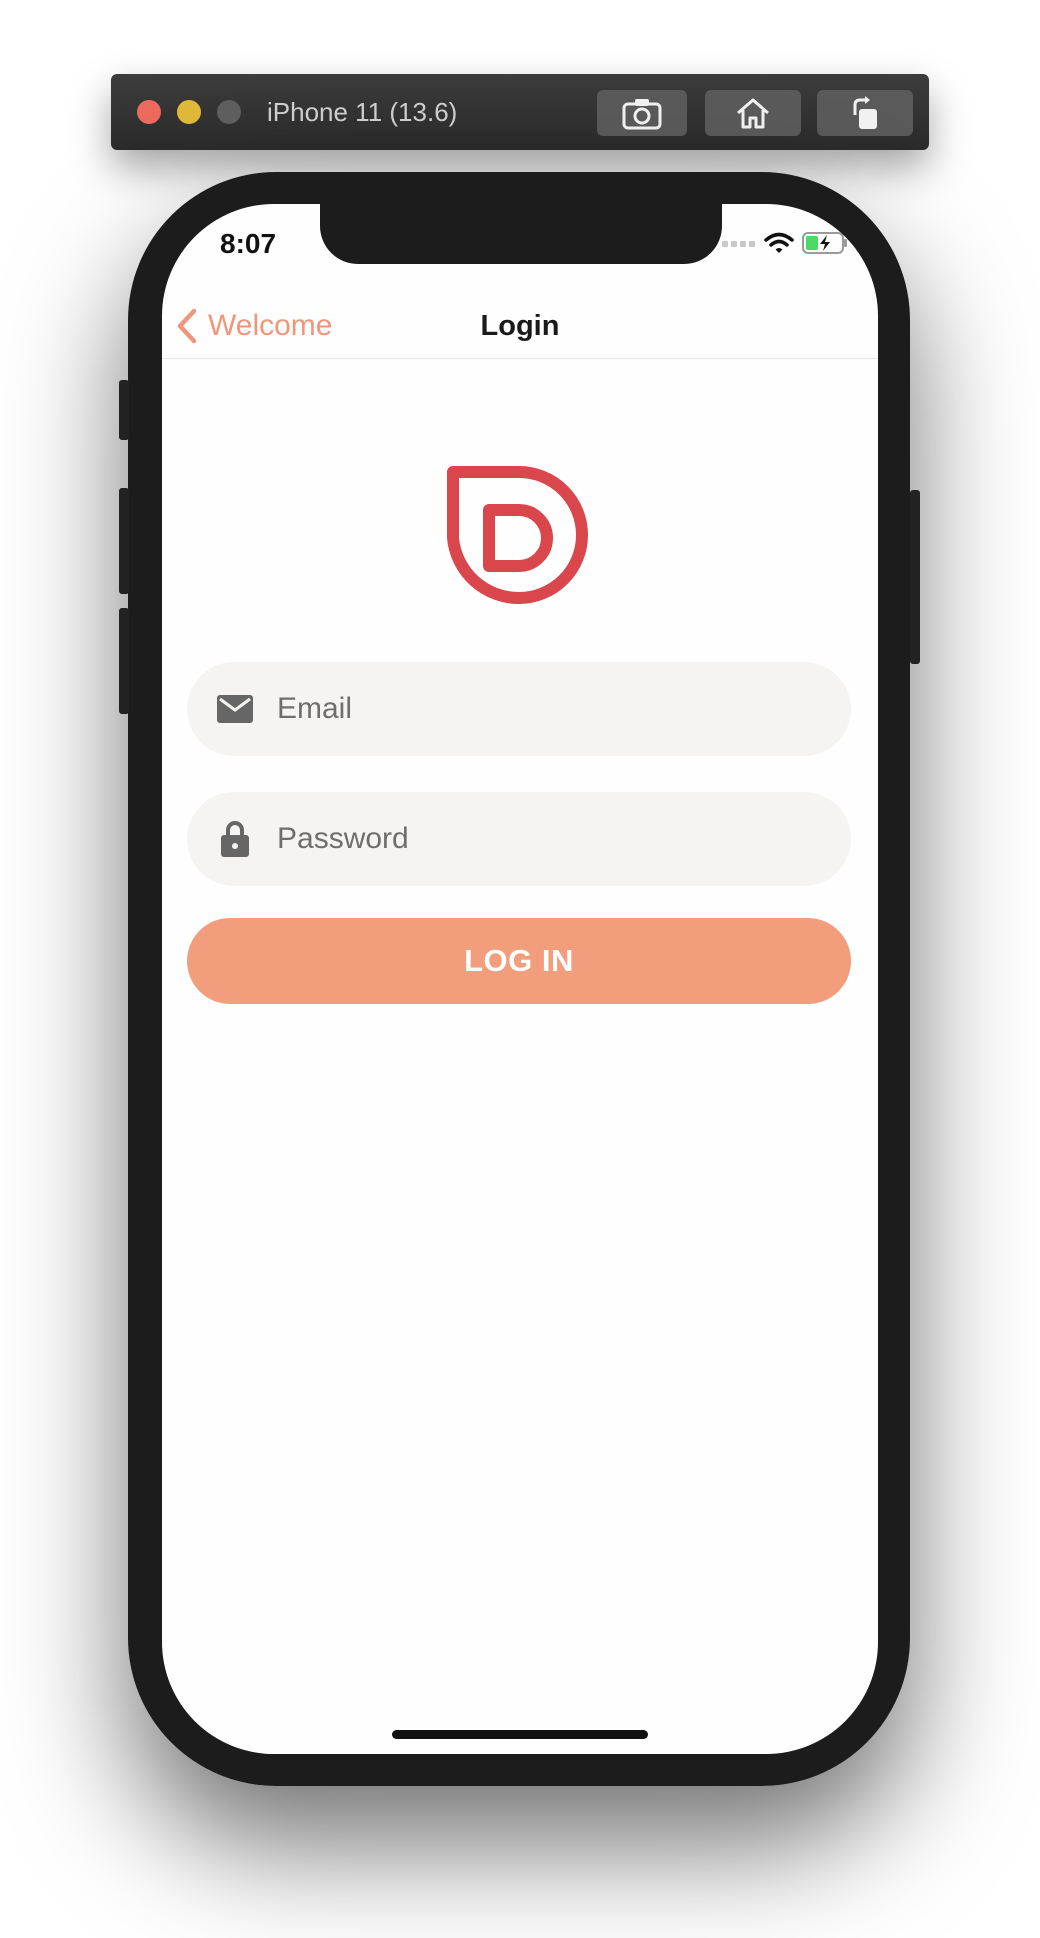  I want to click on simulator-title: iPhone 11 (13.6), so click(362, 112).